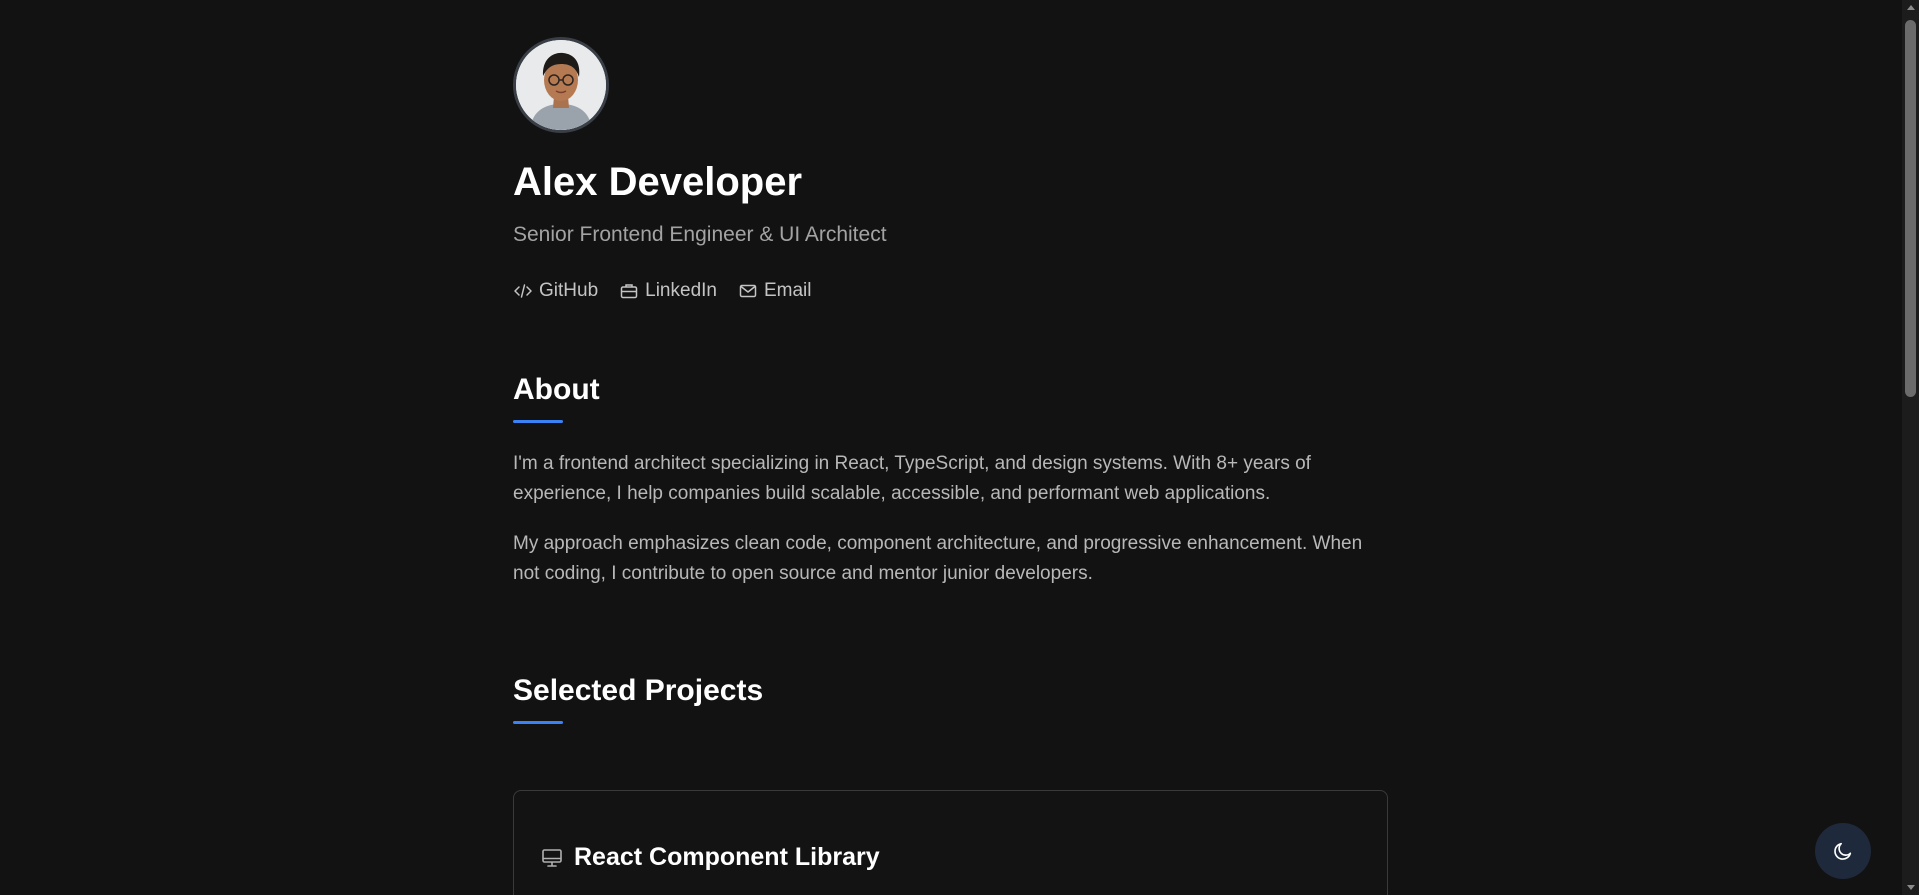 The height and width of the screenshot is (895, 1919). Describe the element at coordinates (1910, 447) in the screenshot. I see `page-scrollbar` at that location.